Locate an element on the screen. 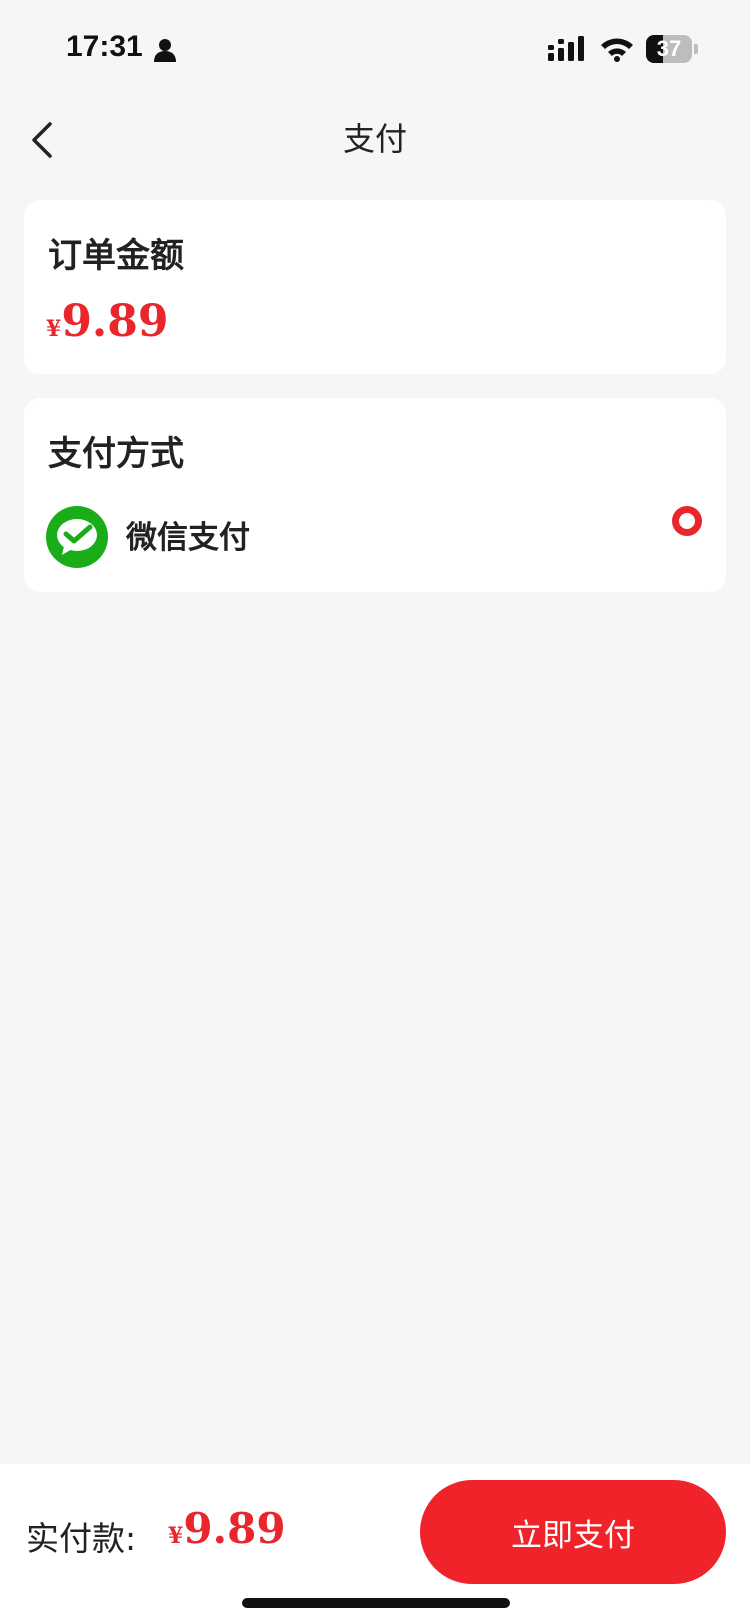 Image resolution: width=750 pixels, height=1623 pixels. bottom-pay-bar: 实付款: ¥9.89 立即支付 is located at coordinates (375, 1543).